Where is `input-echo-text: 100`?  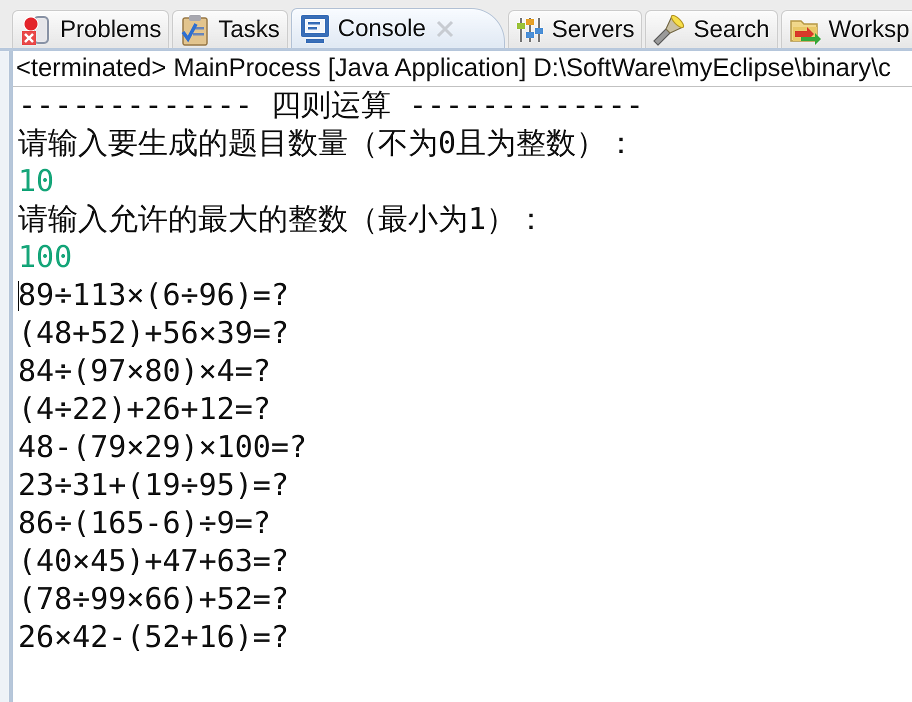
input-echo-text: 100 is located at coordinates (45, 258).